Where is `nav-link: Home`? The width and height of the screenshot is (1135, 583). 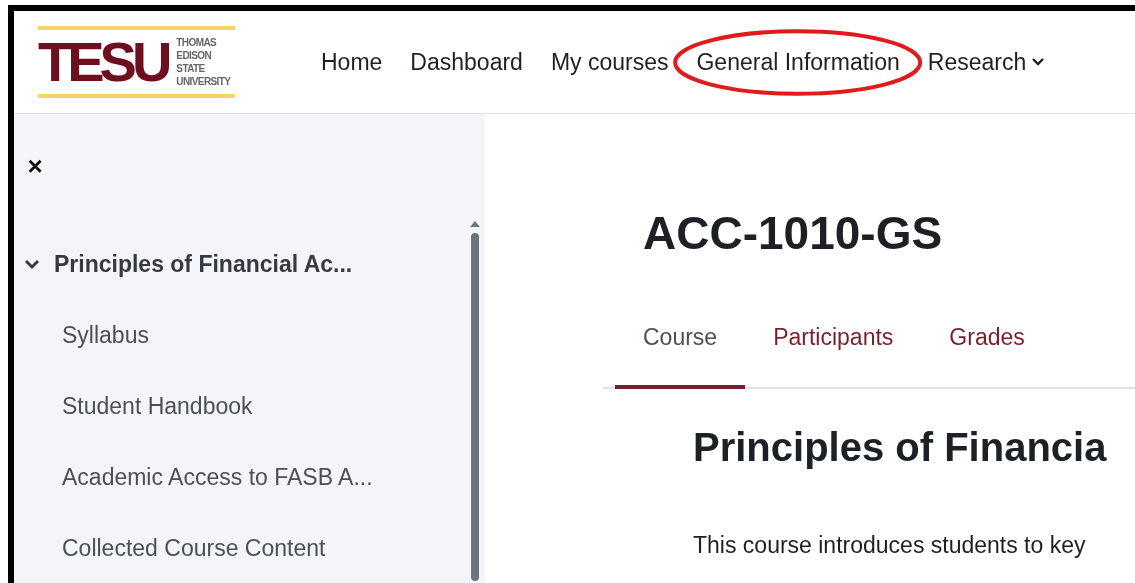 nav-link: Home is located at coordinates (352, 62).